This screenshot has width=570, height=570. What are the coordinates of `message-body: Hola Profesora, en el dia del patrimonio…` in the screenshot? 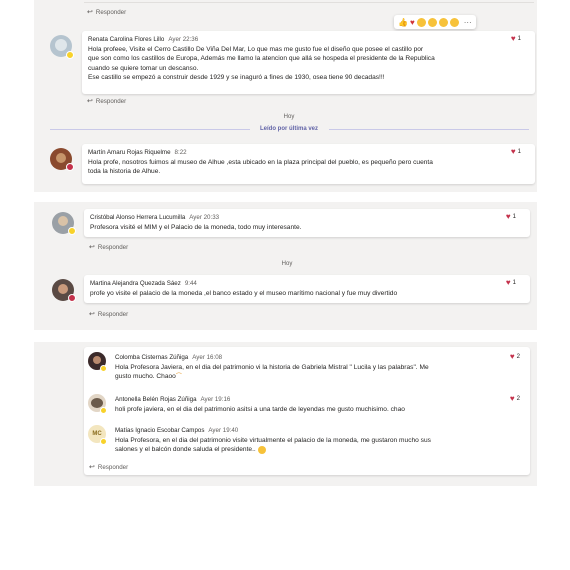 It's located at (273, 445).